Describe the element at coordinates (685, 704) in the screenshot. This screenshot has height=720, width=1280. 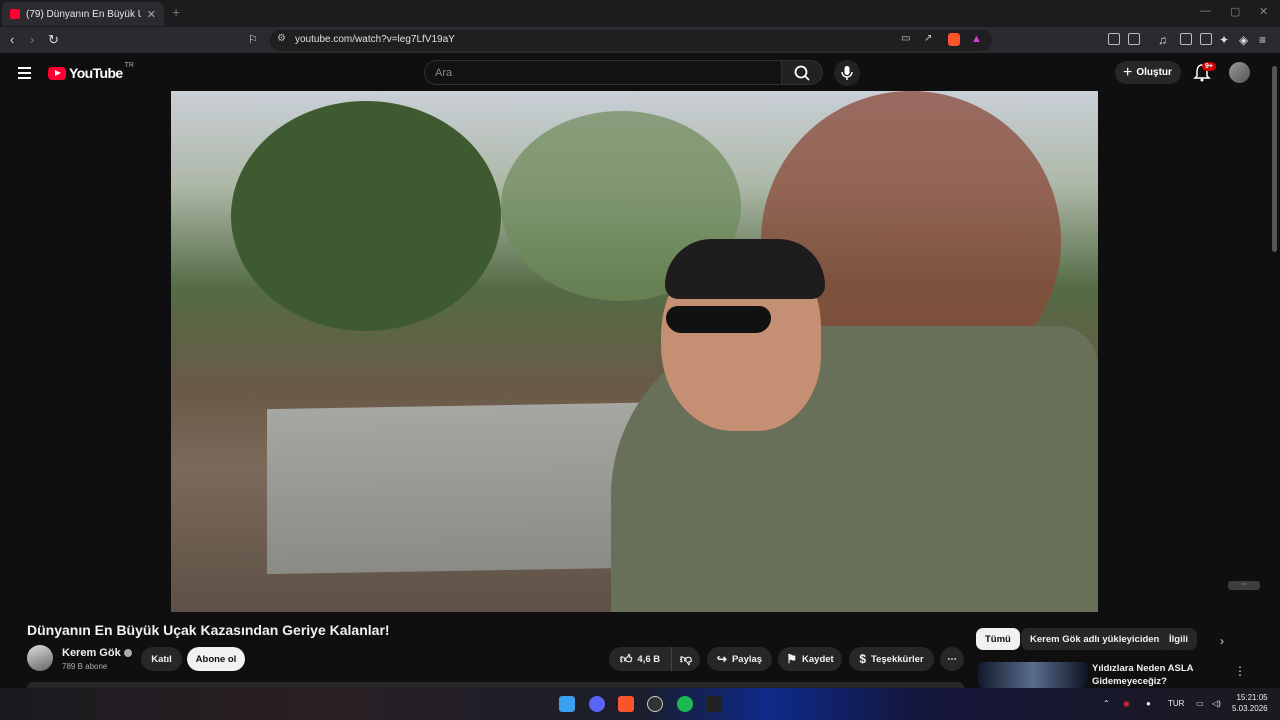
I see `spotify-icon` at that location.